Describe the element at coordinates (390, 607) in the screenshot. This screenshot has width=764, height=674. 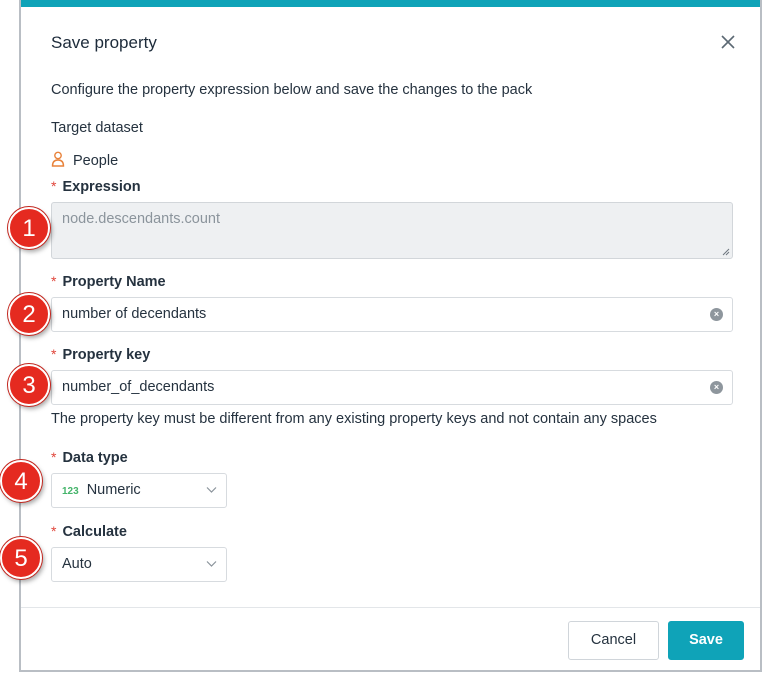
I see `footer-divider` at that location.